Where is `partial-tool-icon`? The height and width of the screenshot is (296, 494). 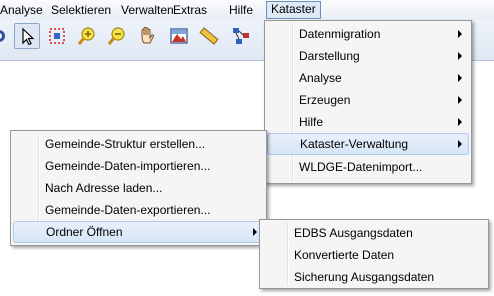 partial-tool-icon is located at coordinates (6, 36).